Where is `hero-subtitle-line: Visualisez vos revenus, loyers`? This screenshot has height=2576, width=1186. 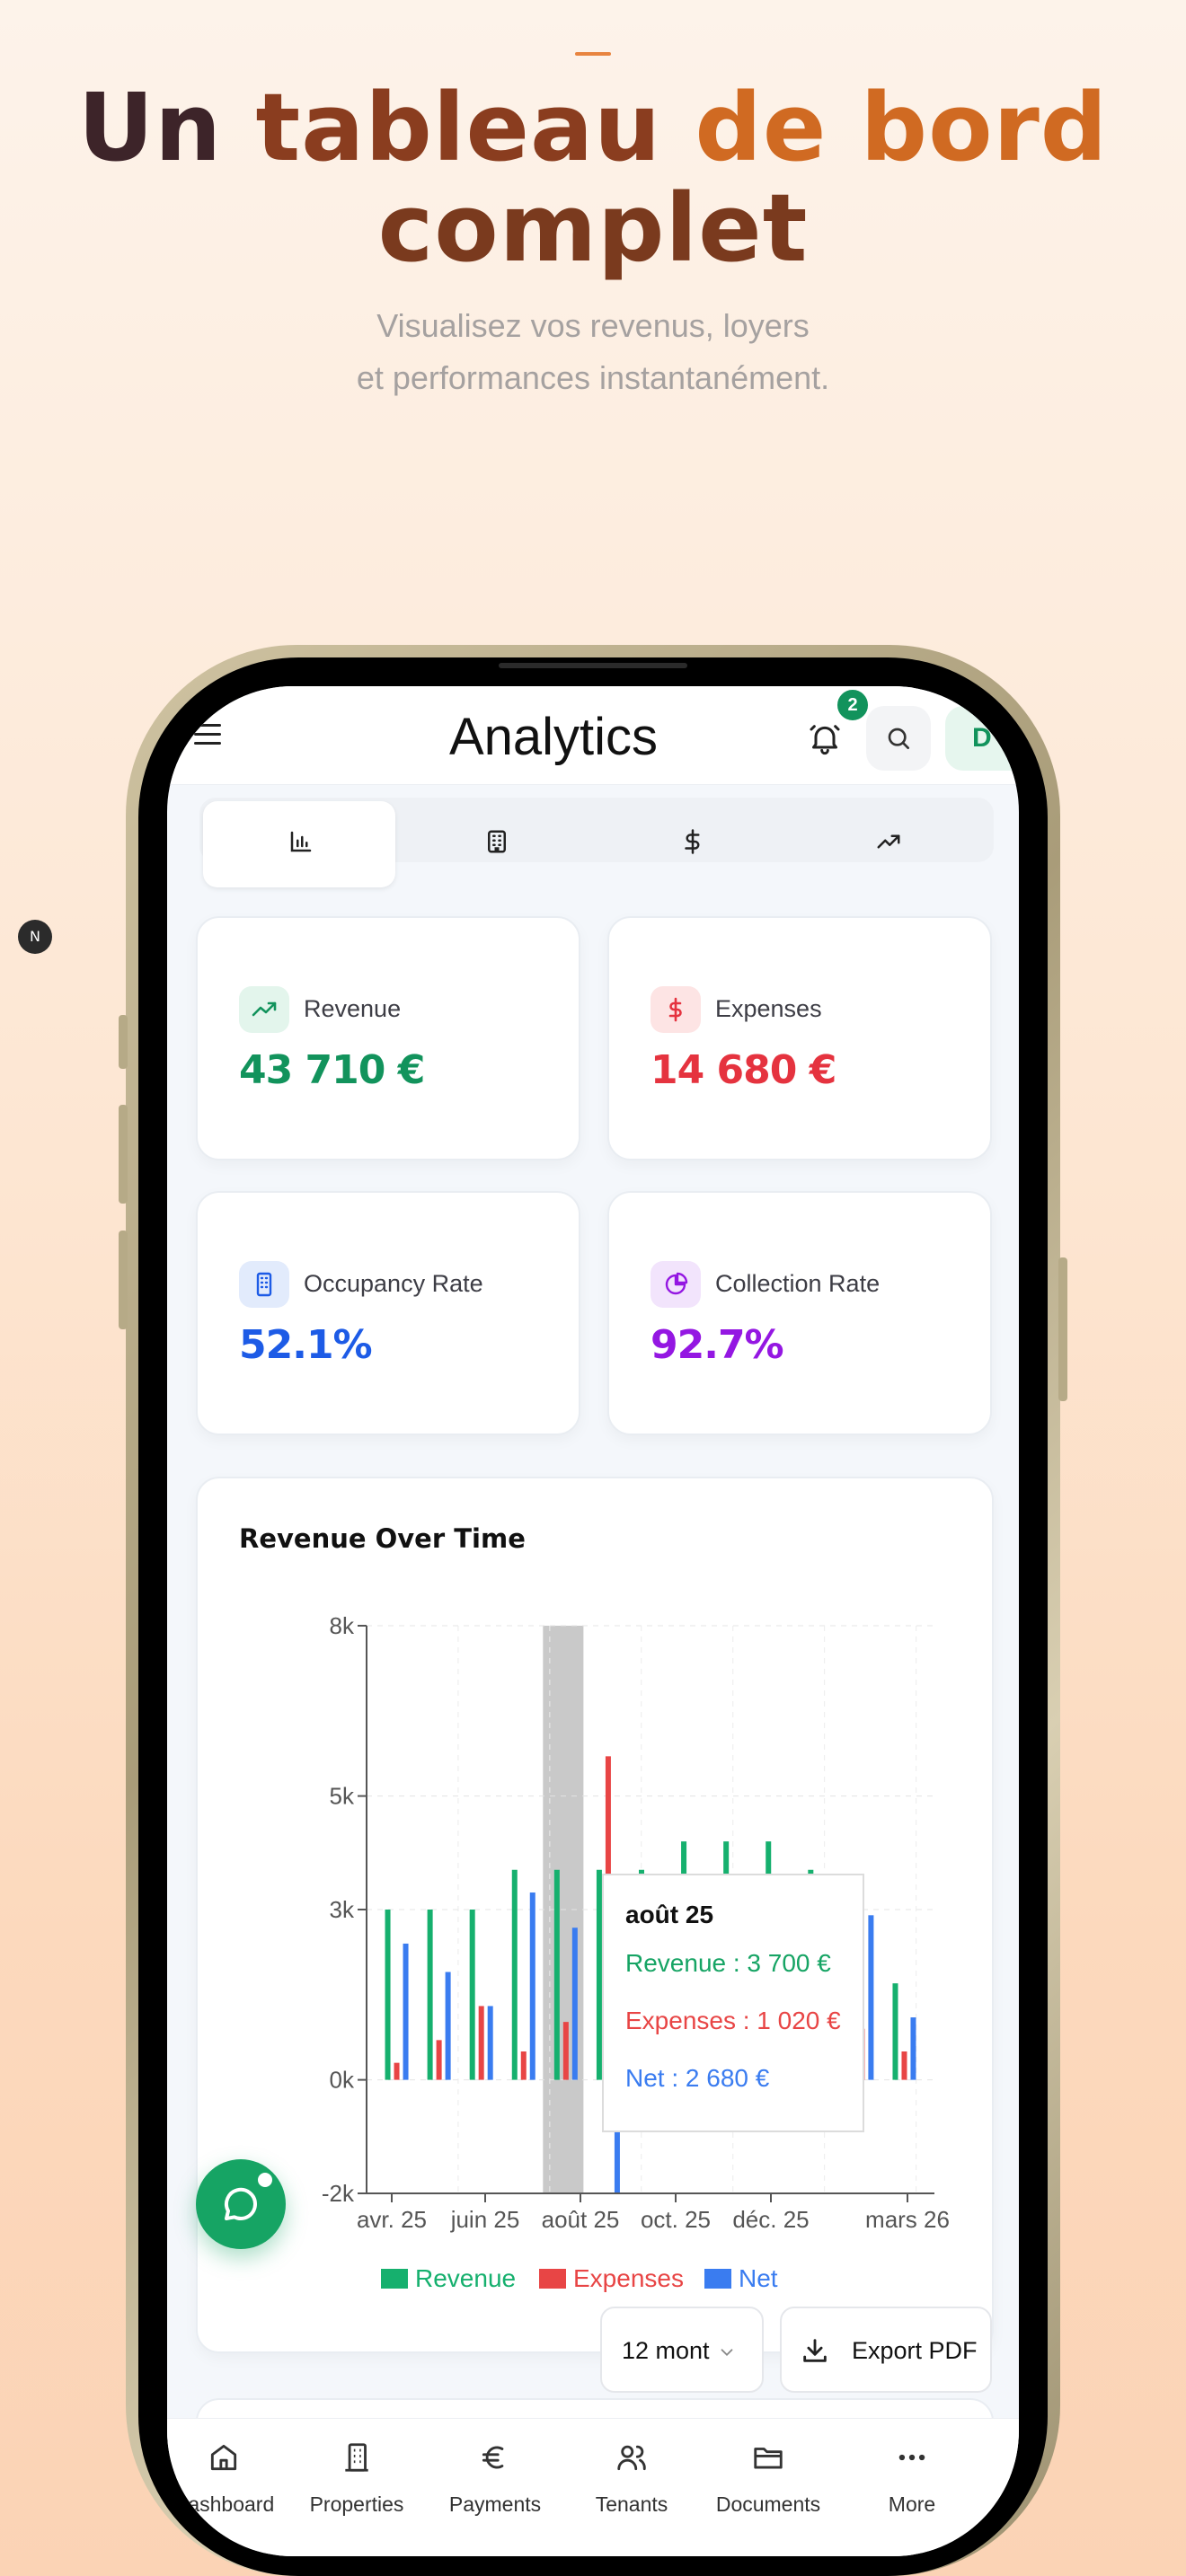
hero-subtitle-line: Visualisez vos revenus, loyers is located at coordinates (593, 325).